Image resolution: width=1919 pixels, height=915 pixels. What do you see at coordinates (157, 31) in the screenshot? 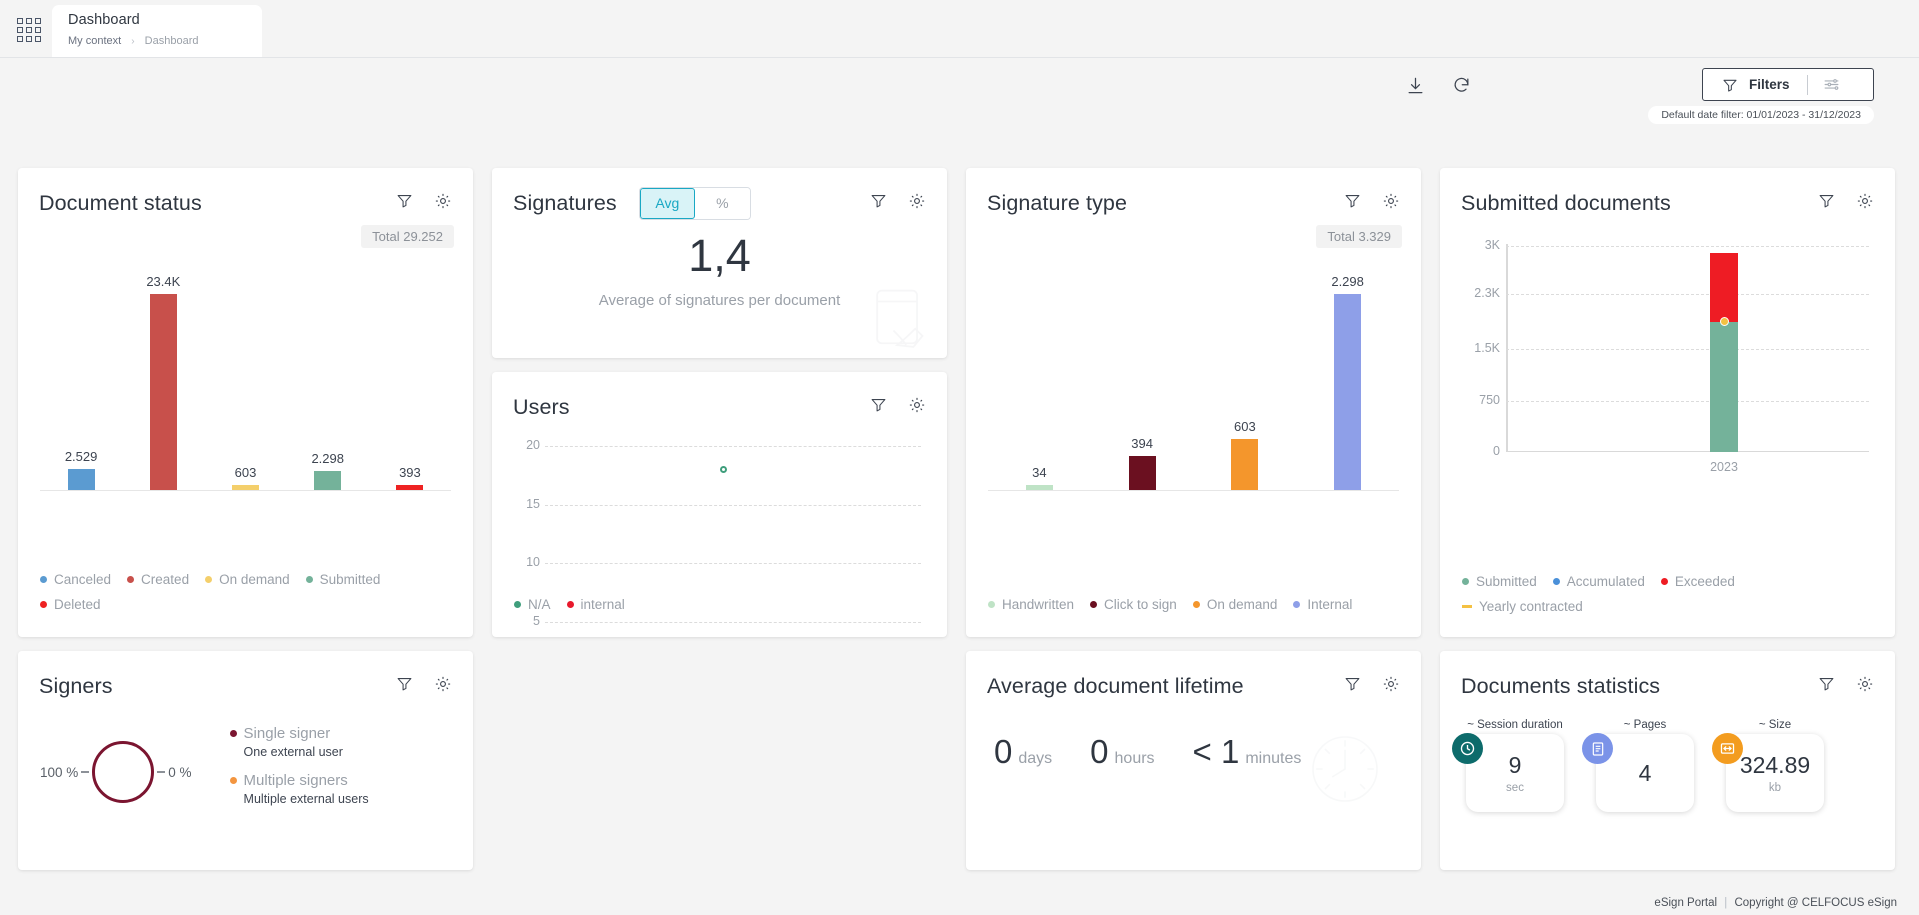
I see `tab-dashboard: Dashboard My context › Dashboard` at bounding box center [157, 31].